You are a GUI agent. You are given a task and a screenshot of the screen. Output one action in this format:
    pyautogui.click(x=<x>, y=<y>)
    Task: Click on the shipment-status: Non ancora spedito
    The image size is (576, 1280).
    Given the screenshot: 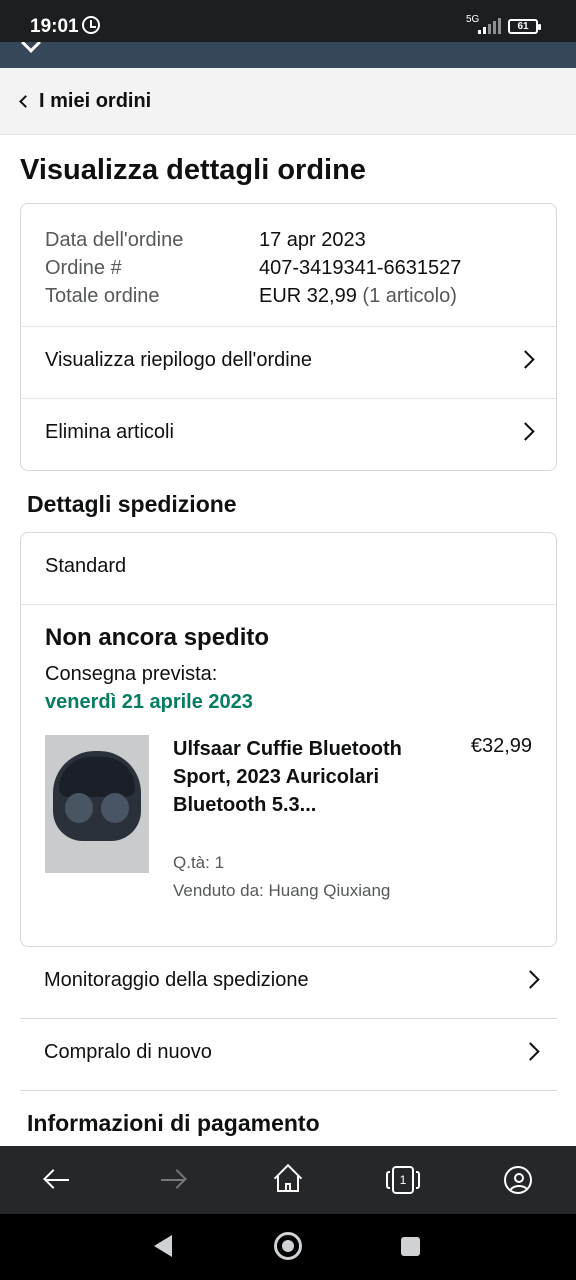 What is the action you would take?
    pyautogui.click(x=157, y=637)
    